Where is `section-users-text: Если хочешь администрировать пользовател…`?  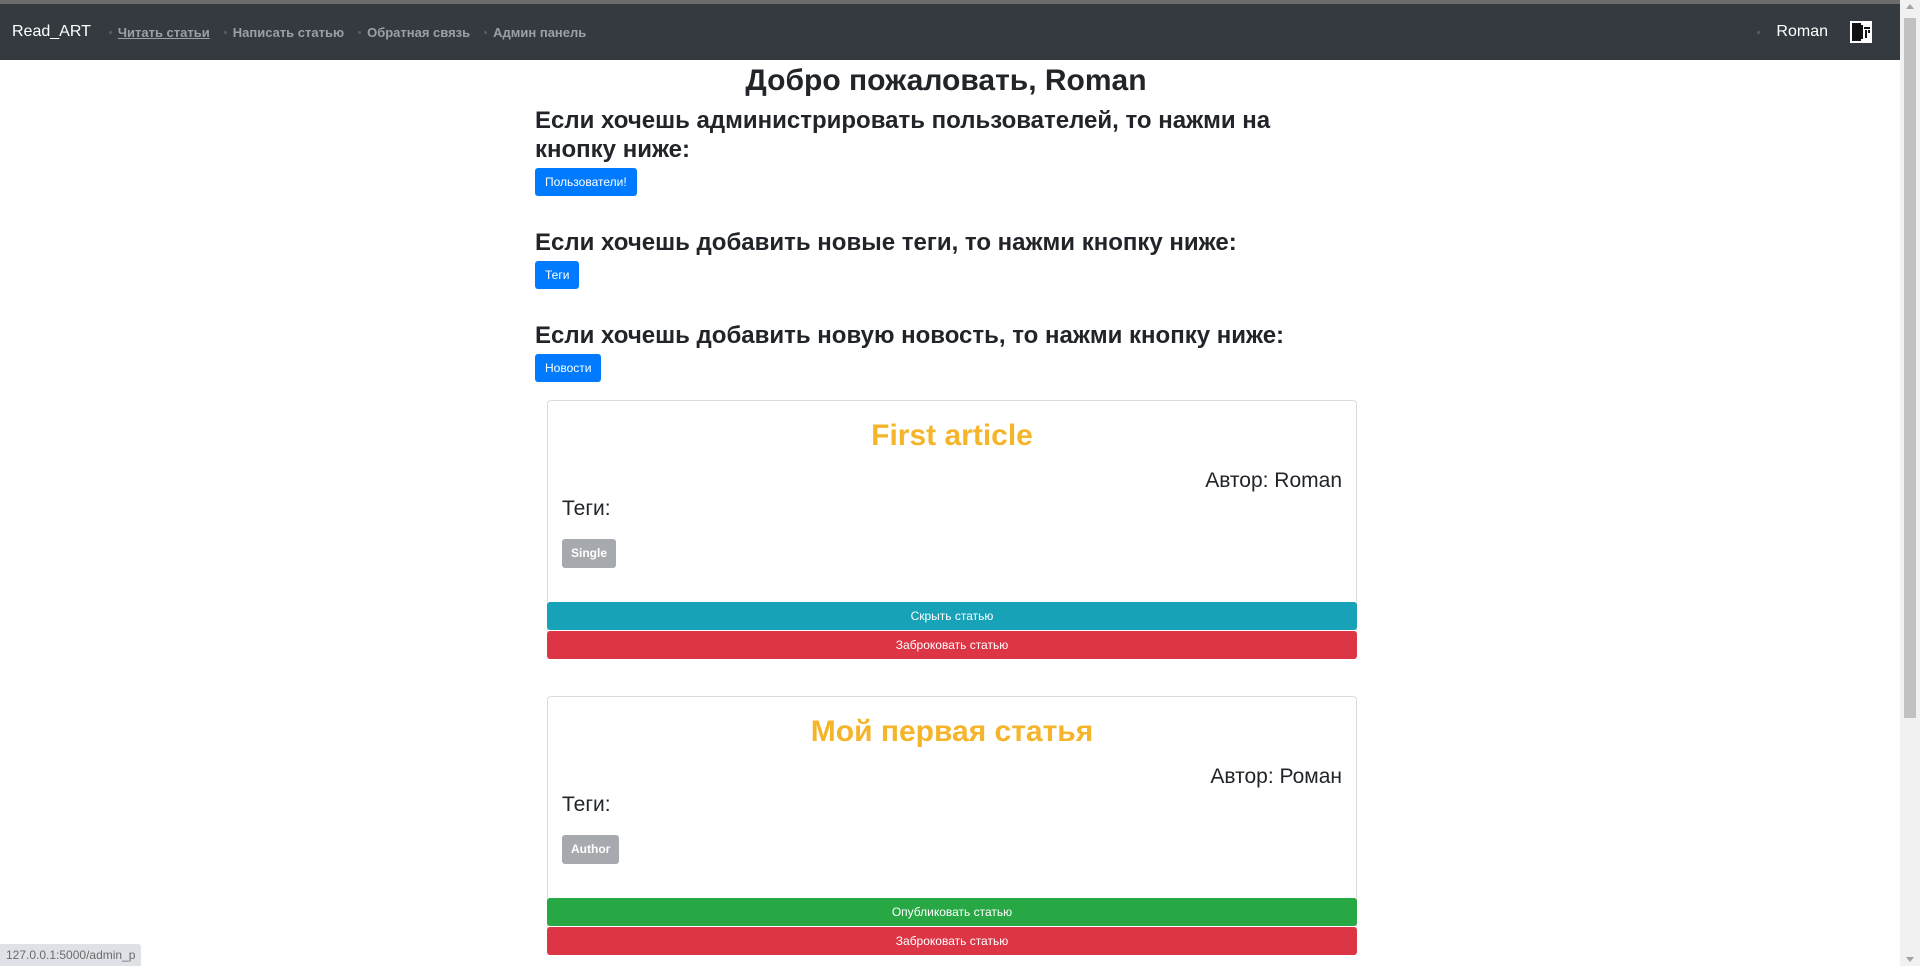
section-users-text: Если хочешь администрировать пользовател… is located at coordinates (903, 135).